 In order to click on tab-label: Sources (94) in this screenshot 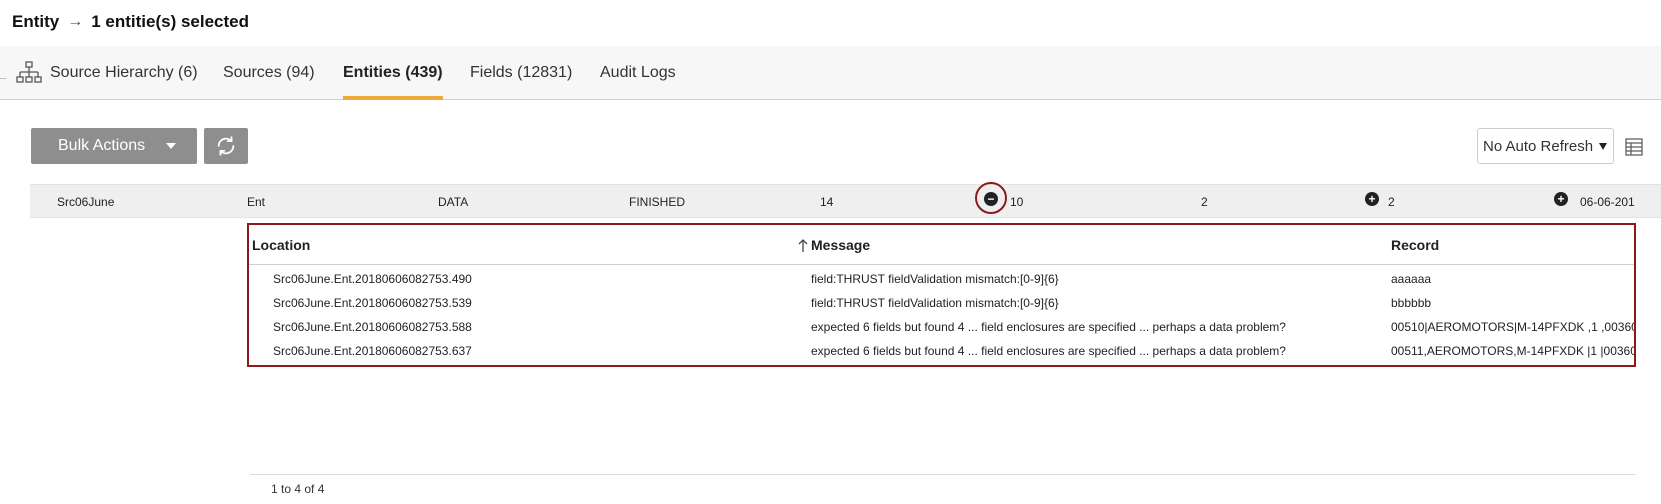, I will do `click(269, 72)`.